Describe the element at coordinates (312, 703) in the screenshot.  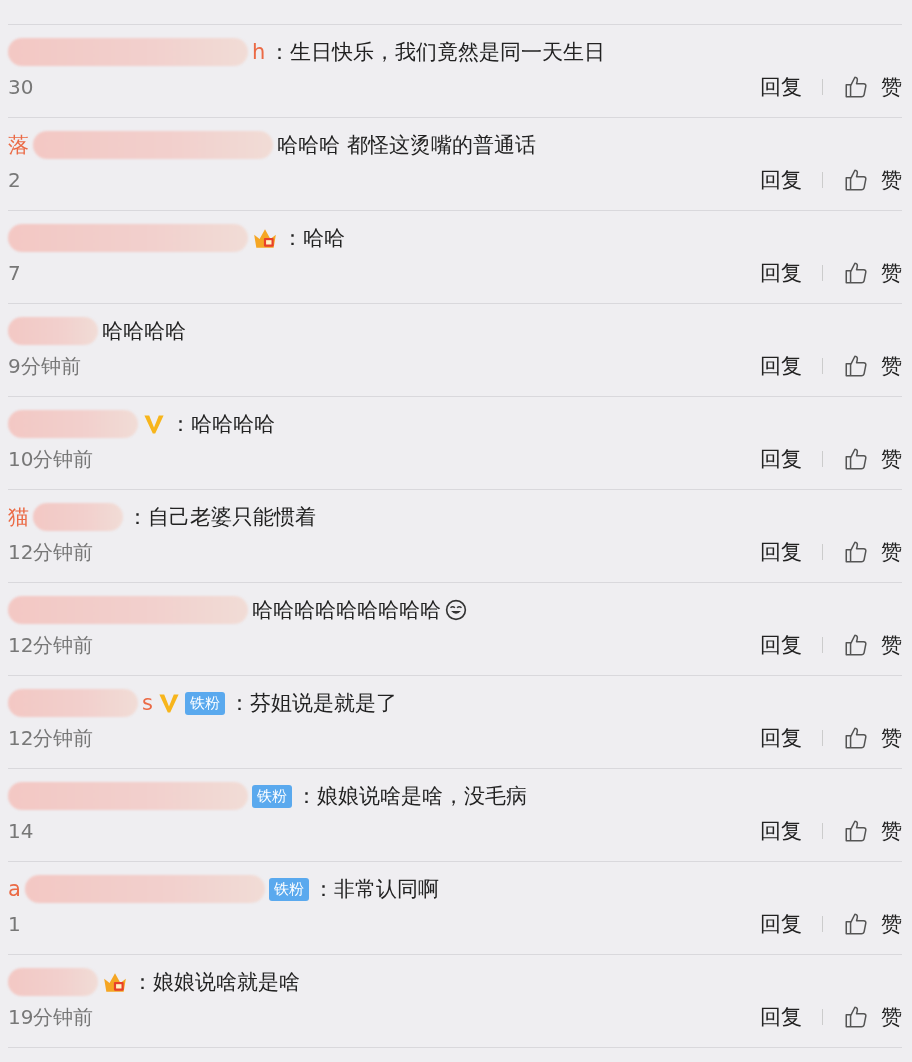
I see `comment-text: ：芬姐说是就是了` at that location.